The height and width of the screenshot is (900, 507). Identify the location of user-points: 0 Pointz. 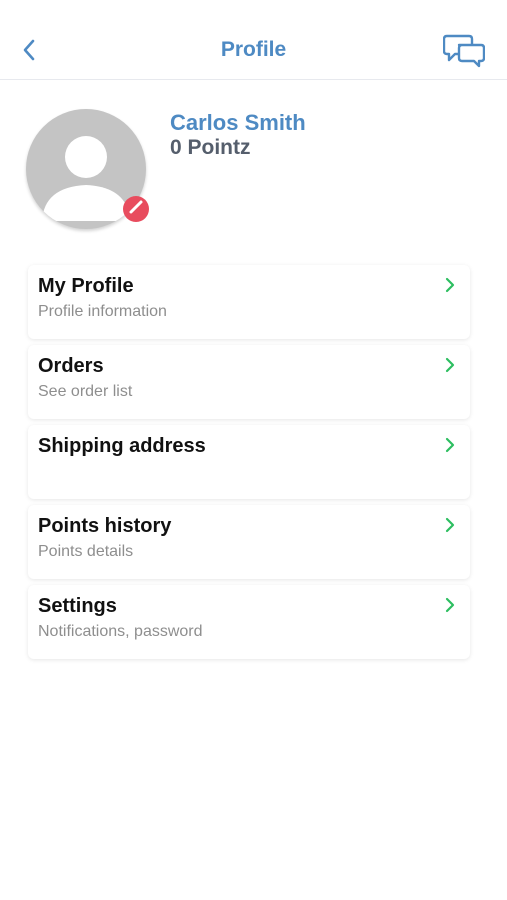
(210, 147).